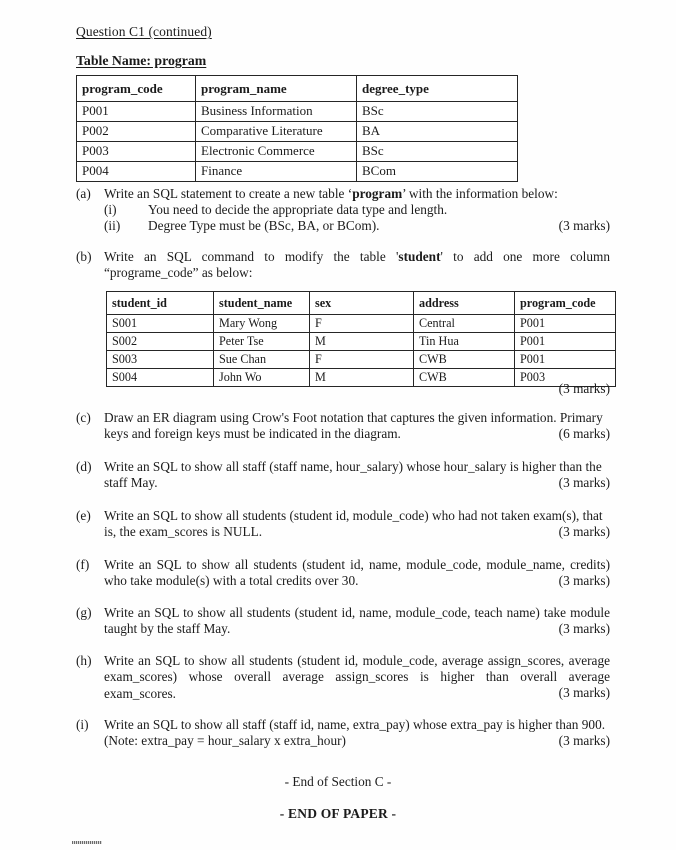 The image size is (676, 850). I want to click on table-row: P001 Business Information BSc, so click(297, 111).